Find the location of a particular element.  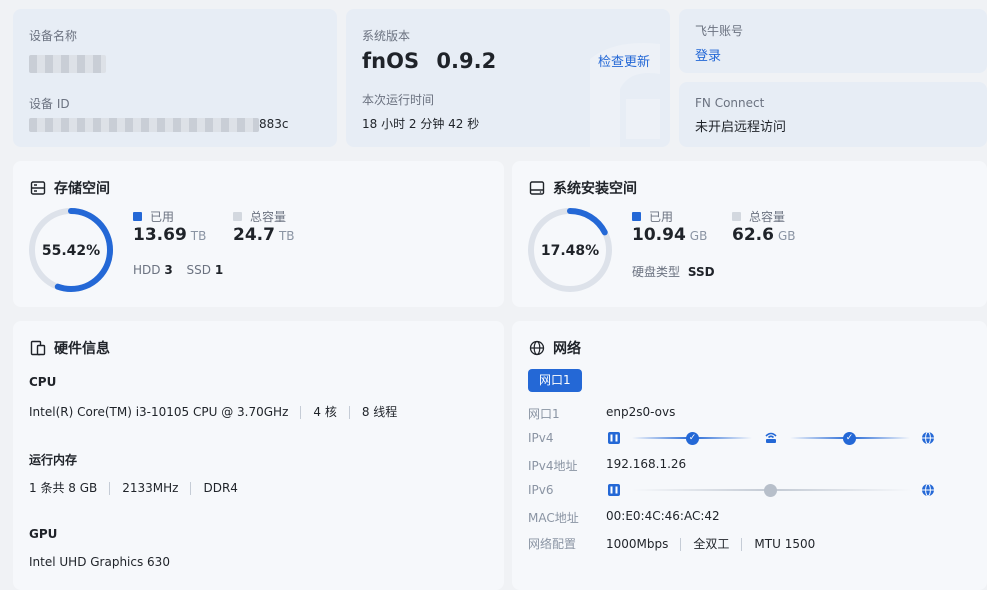

cpu-model: Intel(R) Core(TM) i3-10105 CPU @ 3.70GHz is located at coordinates (159, 412).